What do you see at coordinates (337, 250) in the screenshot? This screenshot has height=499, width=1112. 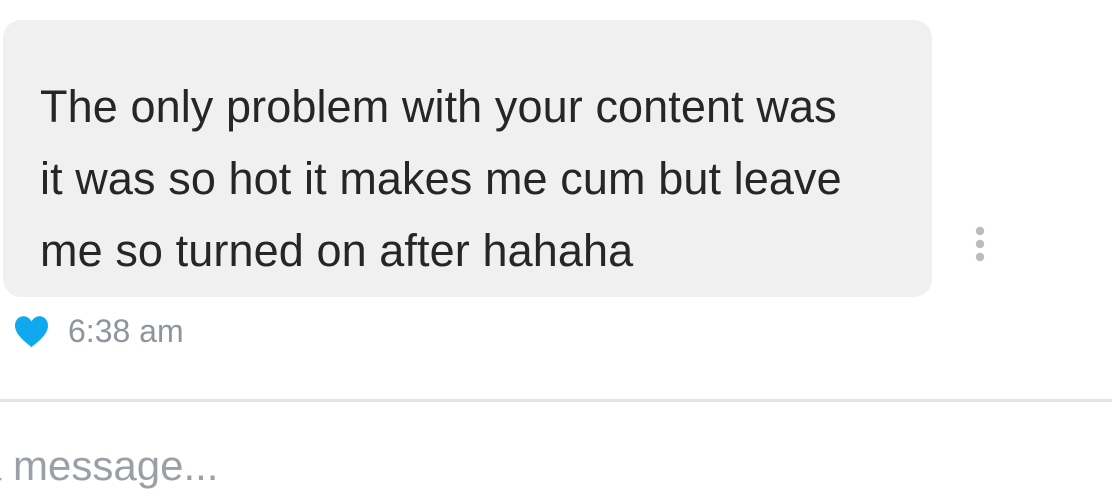 I see `message-text-line: me so turned on after hahaha` at bounding box center [337, 250].